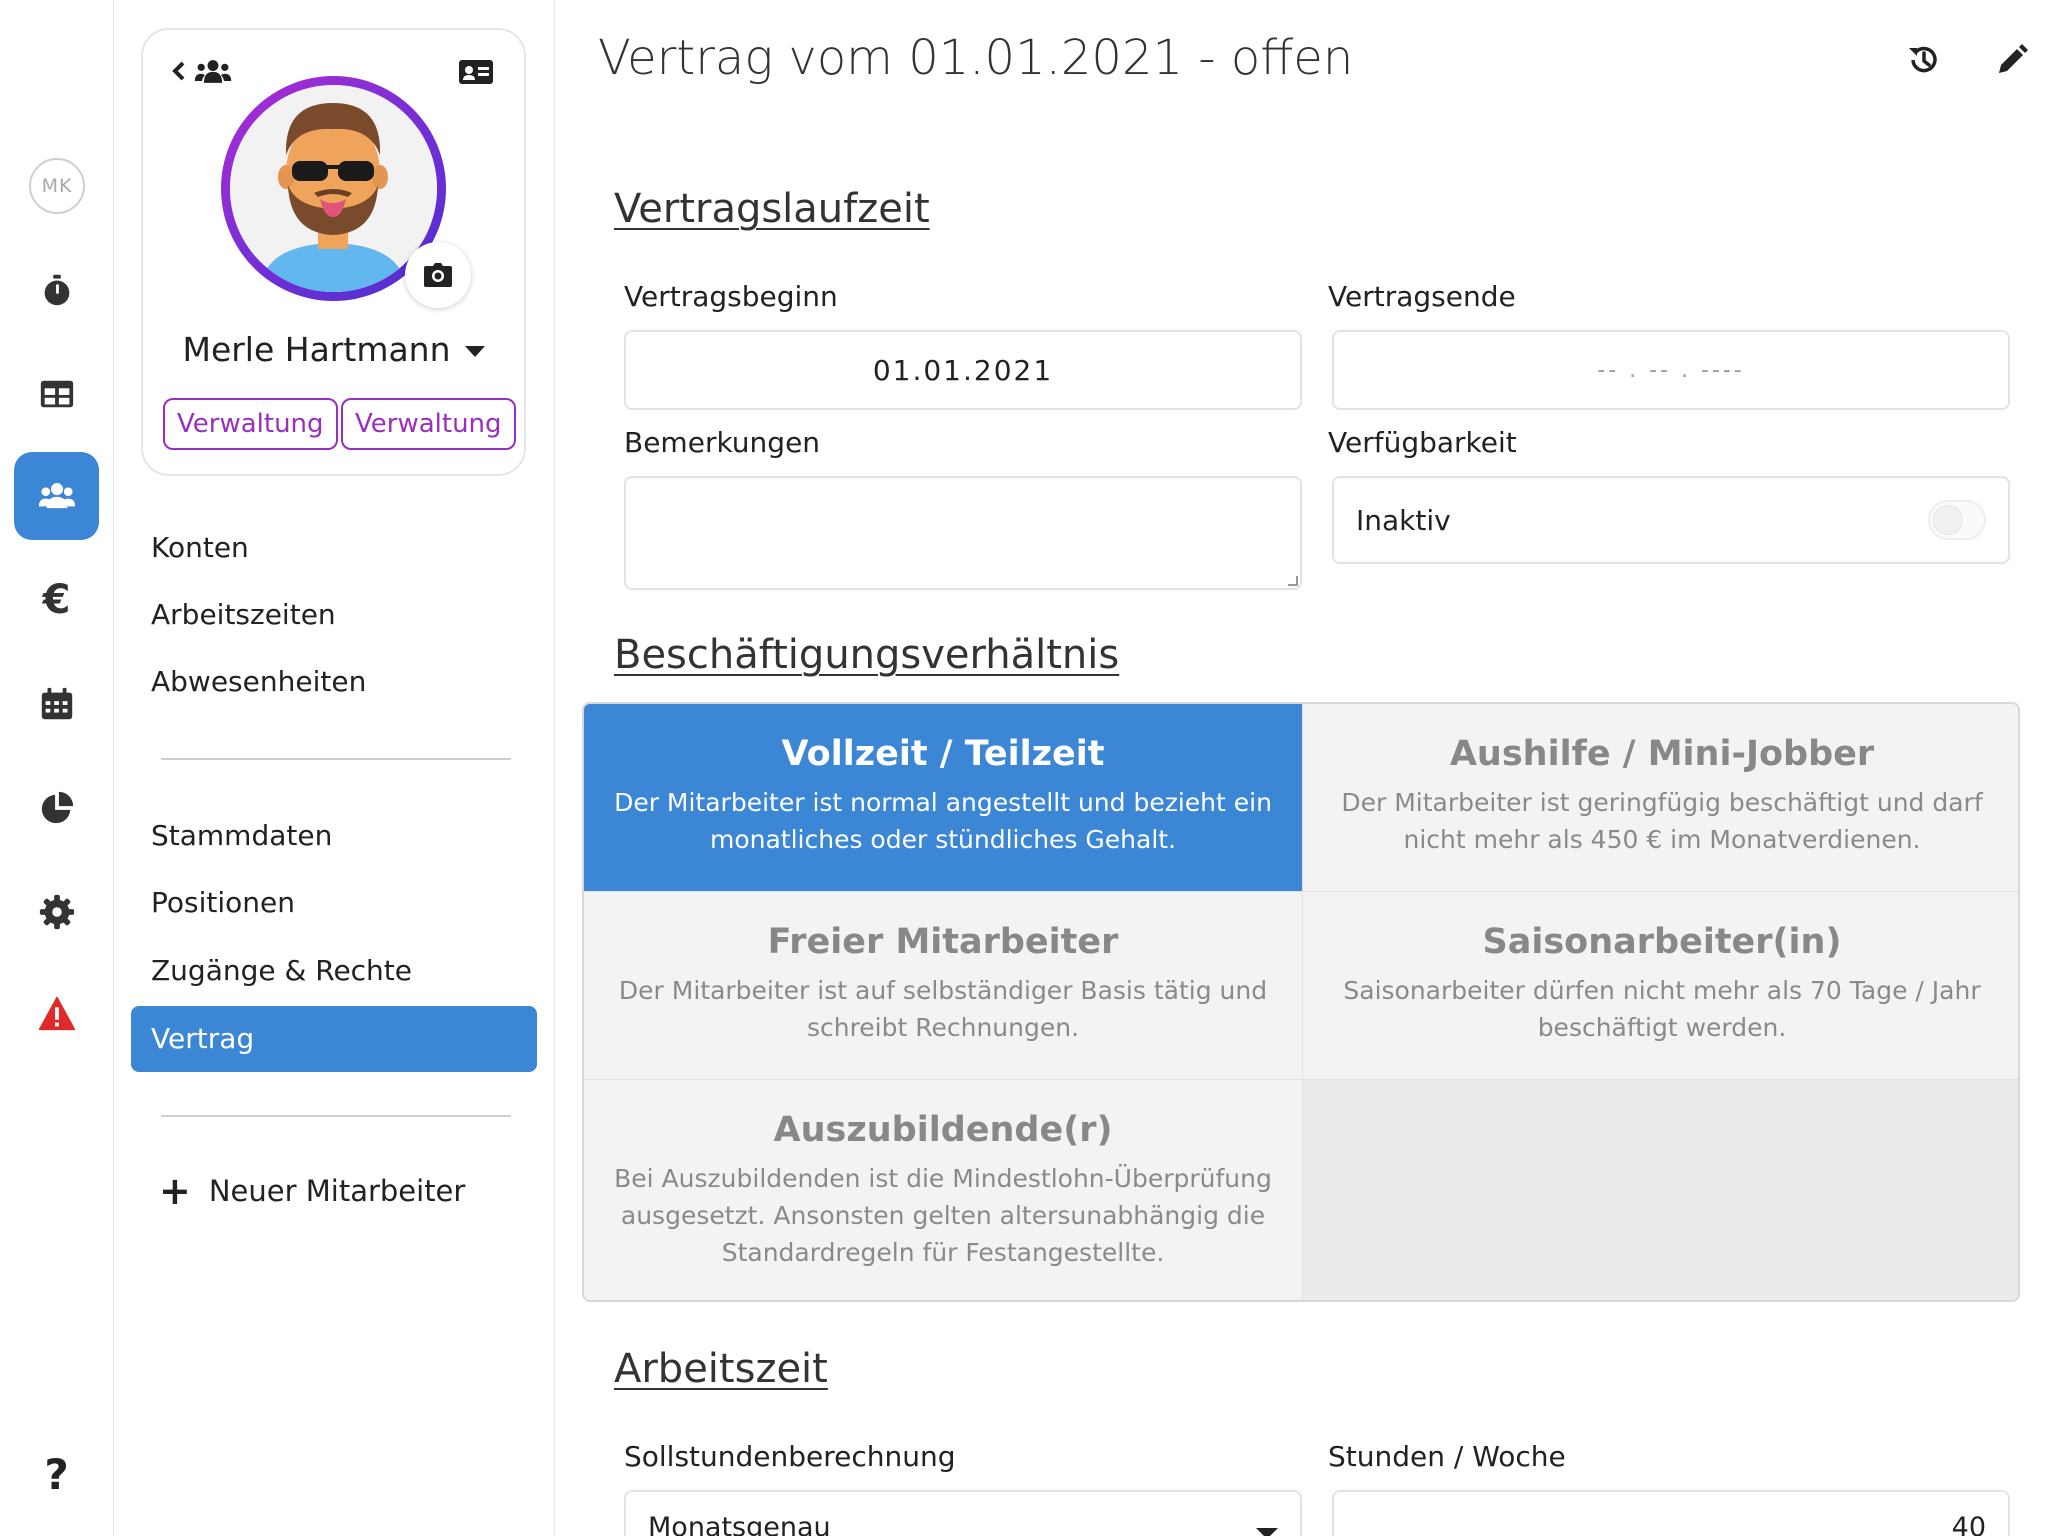 Image resolution: width=2048 pixels, height=1536 pixels. I want to click on availability-field: Inaktiv, so click(1671, 520).